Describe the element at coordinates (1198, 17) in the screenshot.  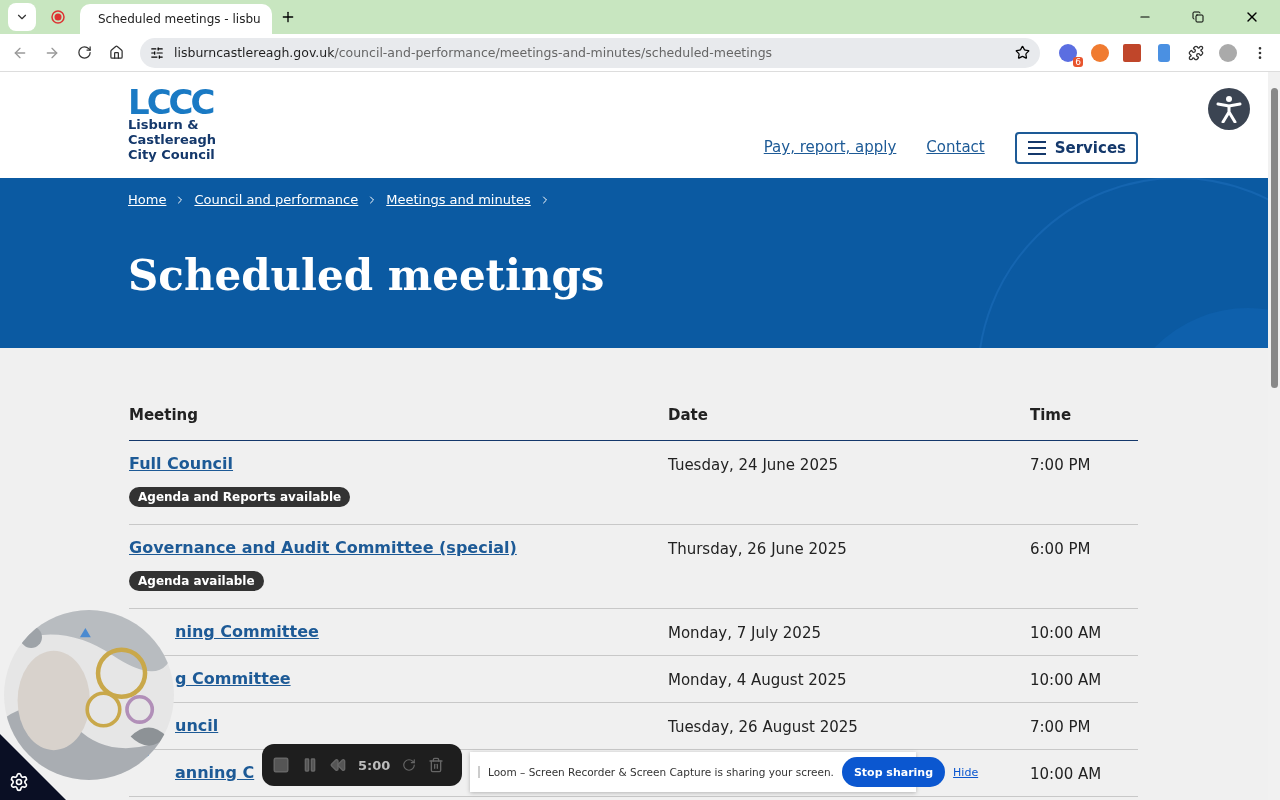
I see `restore-icon` at that location.